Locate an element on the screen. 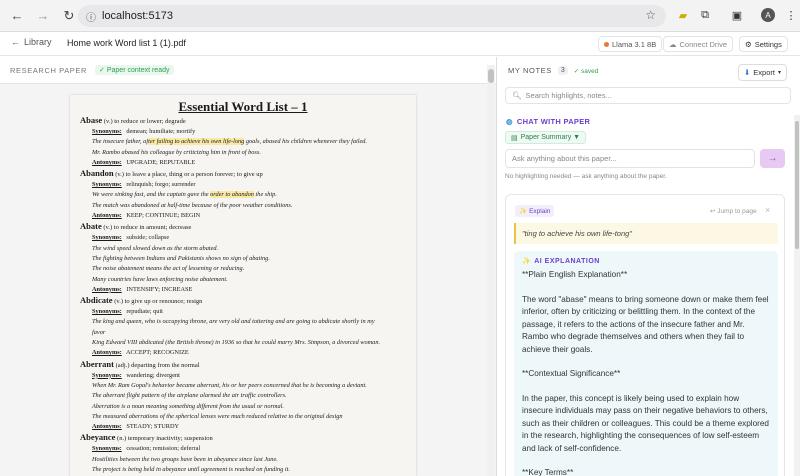 This screenshot has height=476, width=800. connect-drive-label: Connect Drive is located at coordinates (703, 44).